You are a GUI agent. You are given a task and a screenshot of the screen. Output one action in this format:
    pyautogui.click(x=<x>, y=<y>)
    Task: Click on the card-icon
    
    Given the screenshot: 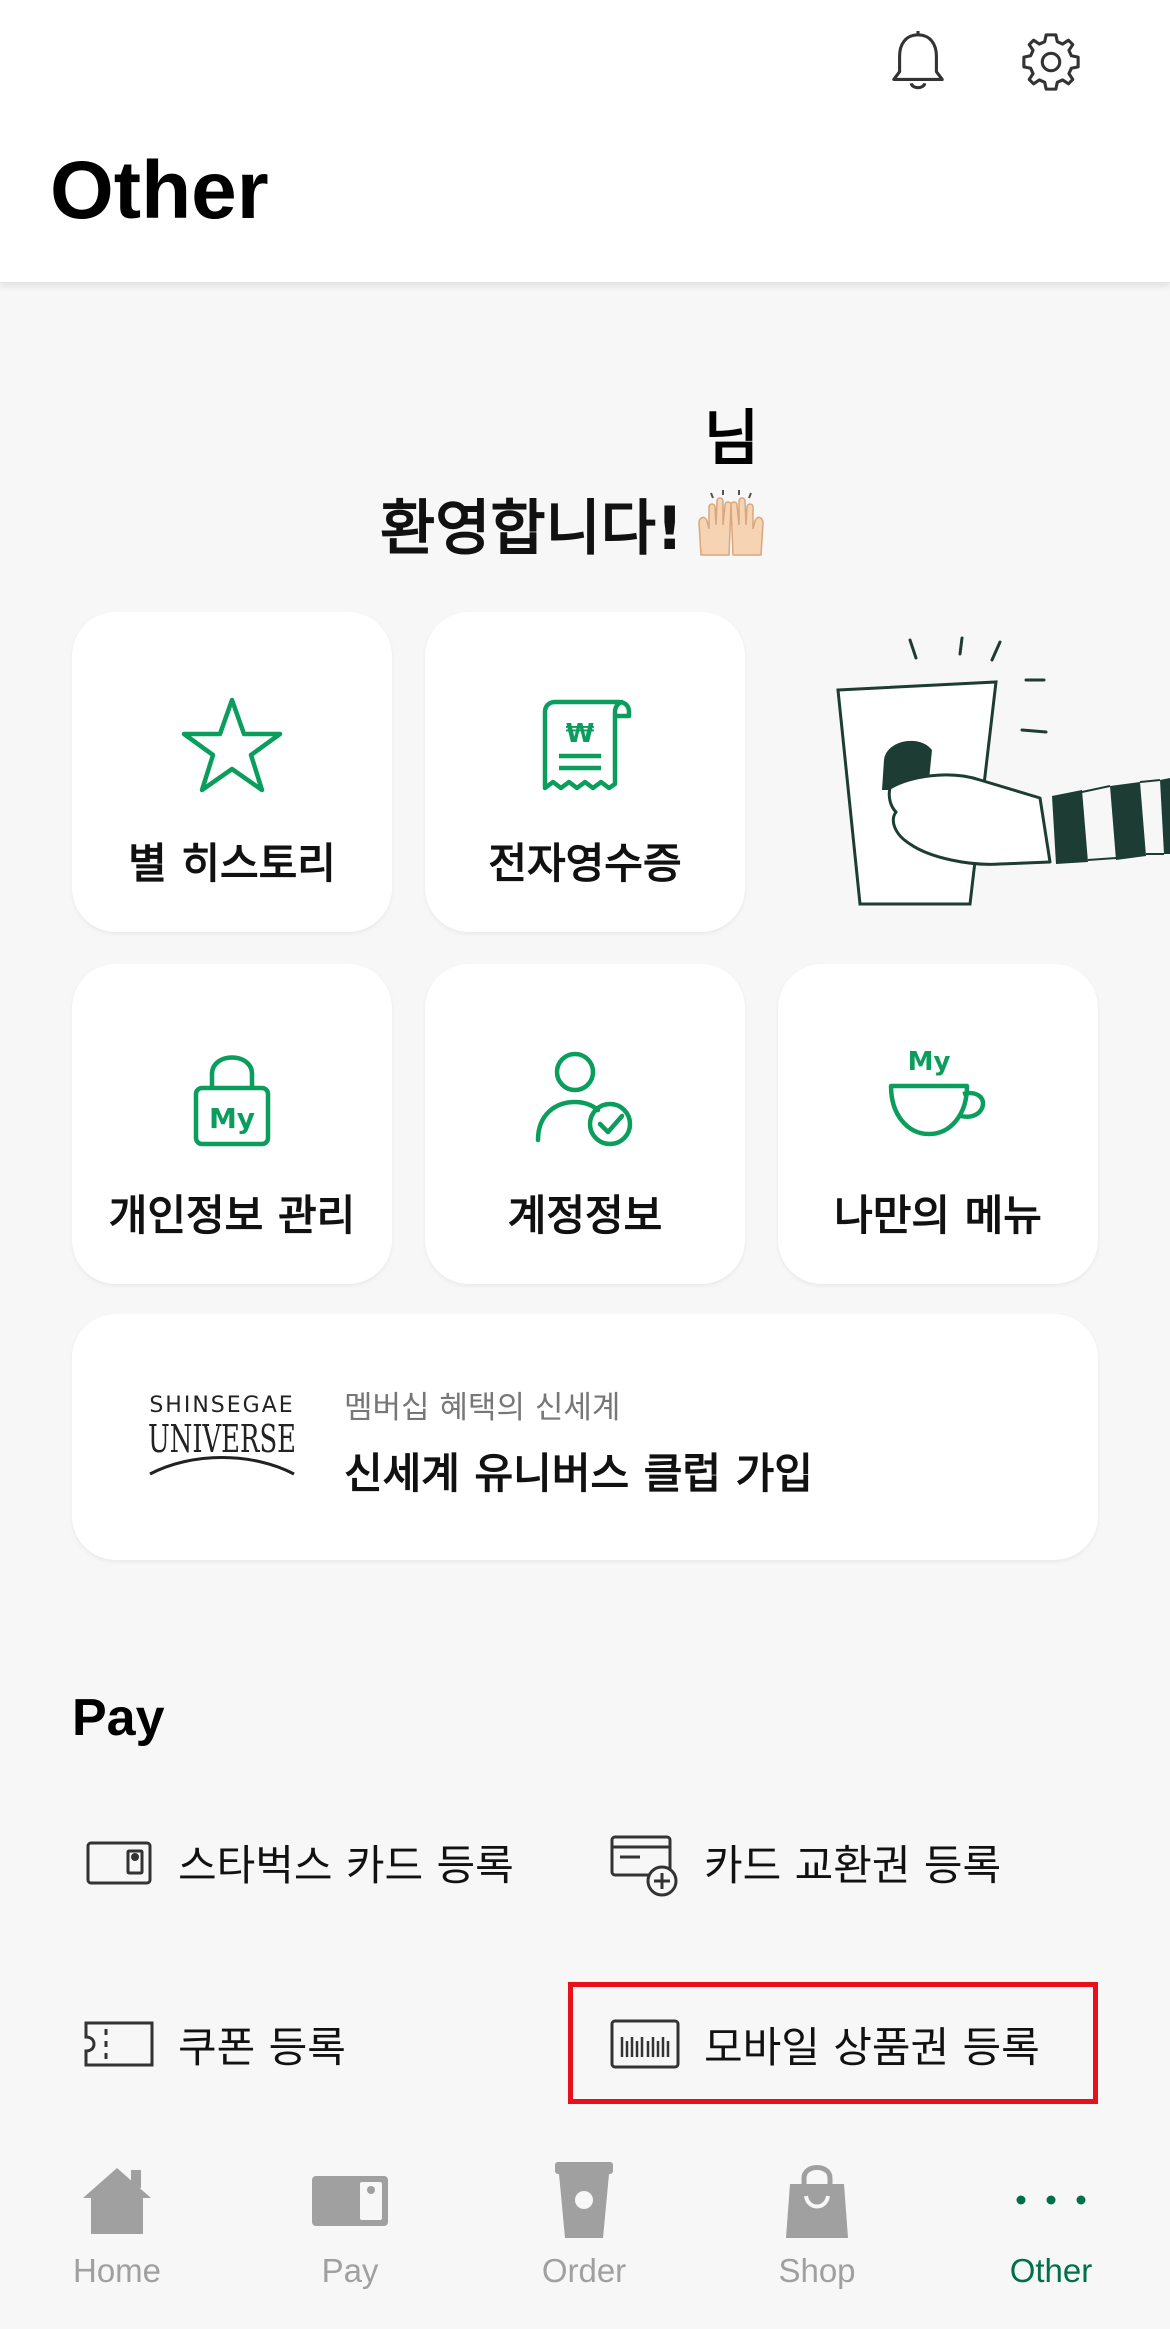 What is the action you would take?
    pyautogui.click(x=119, y=1863)
    